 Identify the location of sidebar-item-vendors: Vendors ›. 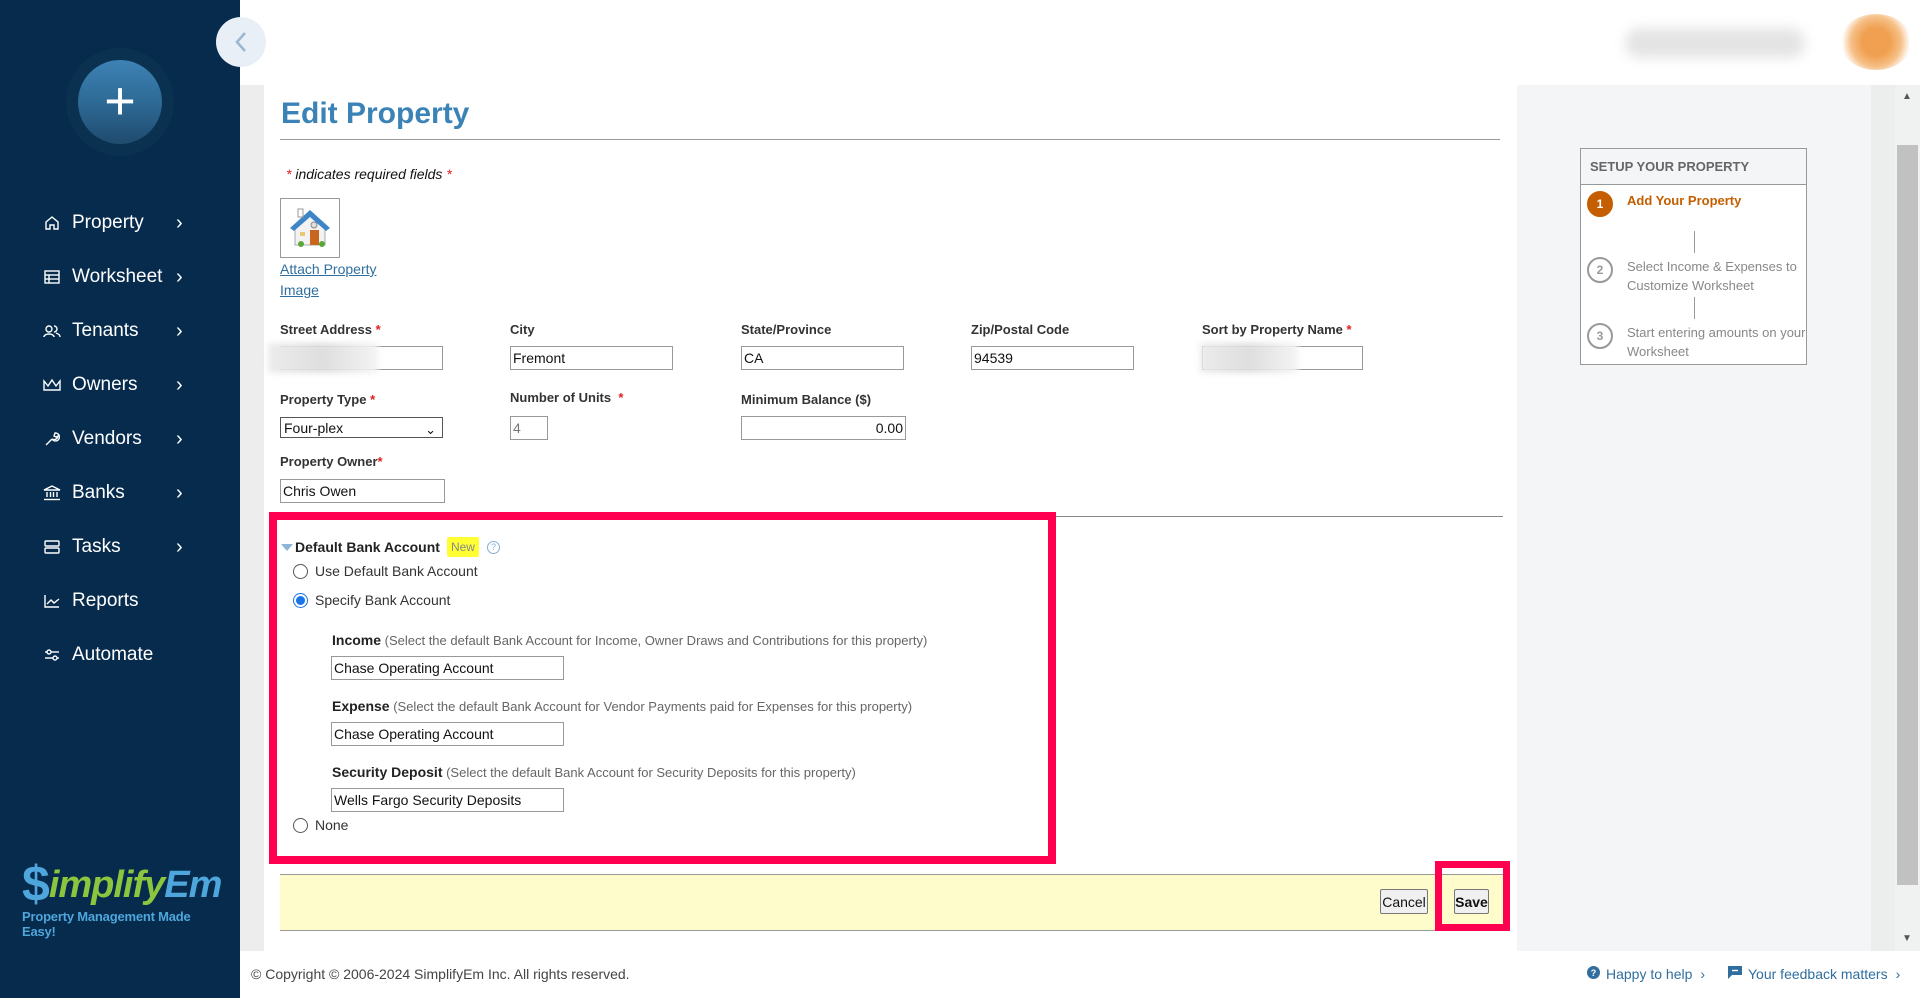
(120, 439).